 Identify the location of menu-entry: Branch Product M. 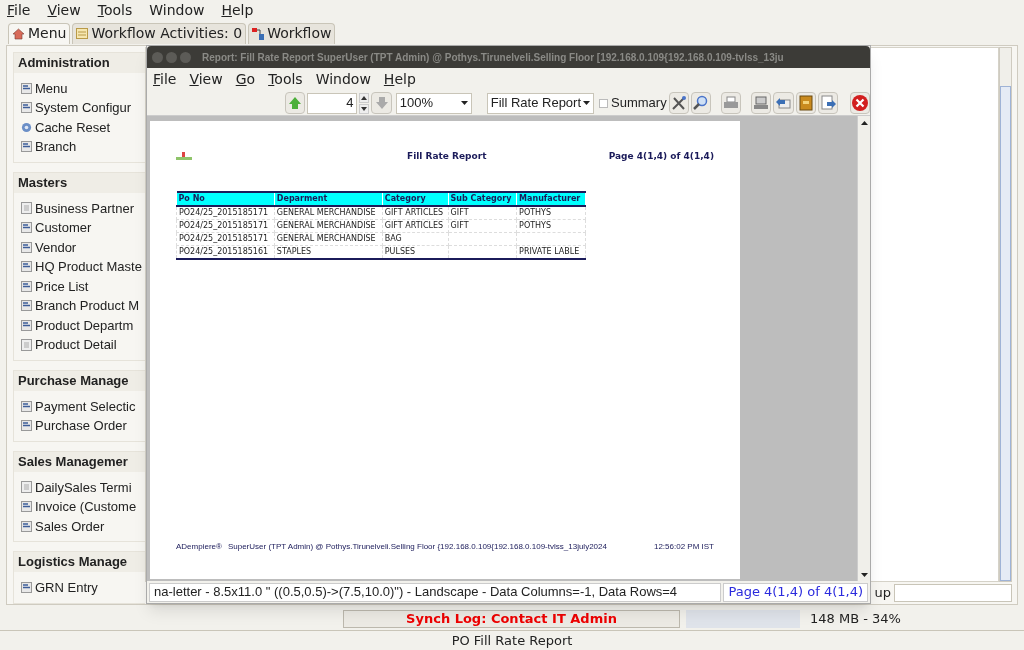
(80, 306).